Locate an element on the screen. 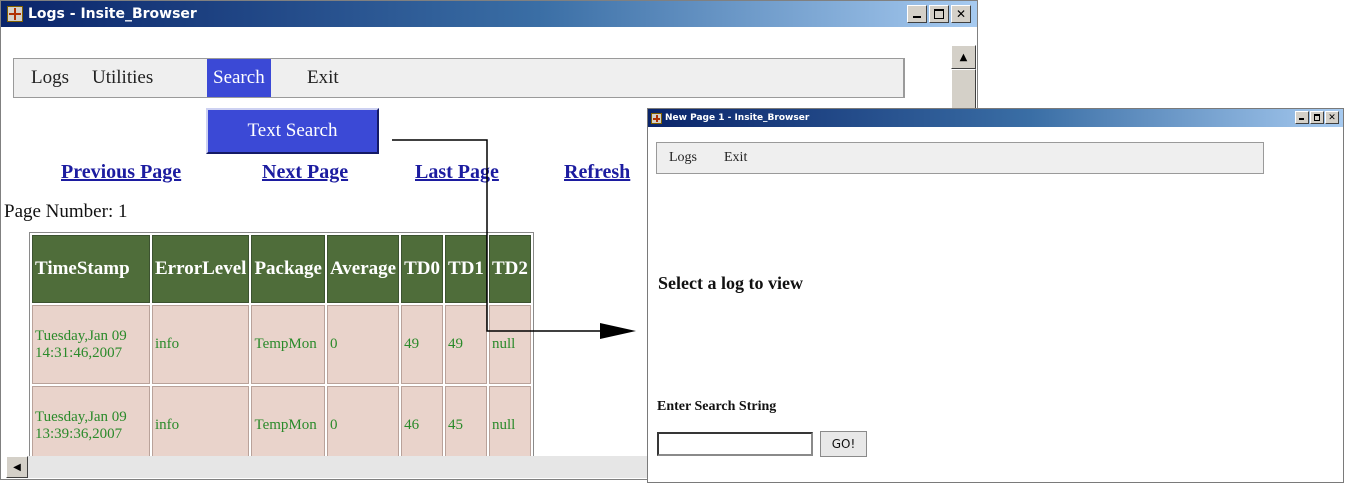  connector-line is located at coordinates (502, 235).